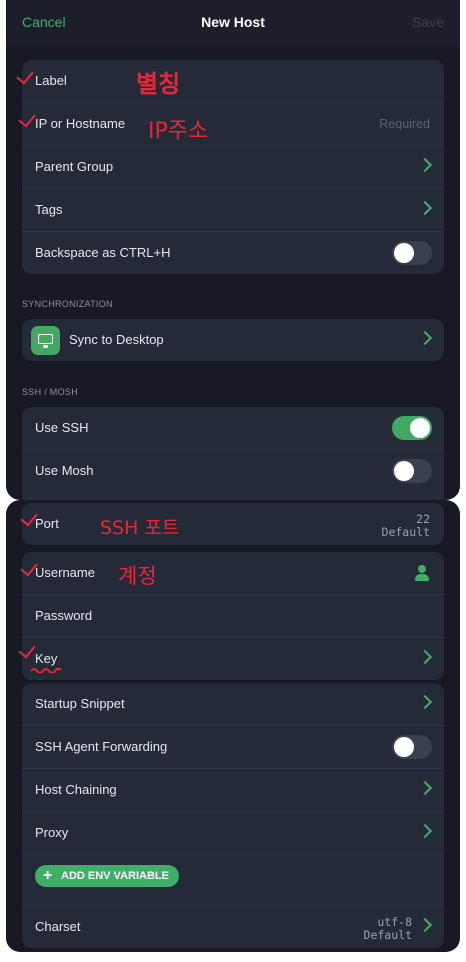  What do you see at coordinates (394, 922) in the screenshot?
I see `charset-current: utf-8` at bounding box center [394, 922].